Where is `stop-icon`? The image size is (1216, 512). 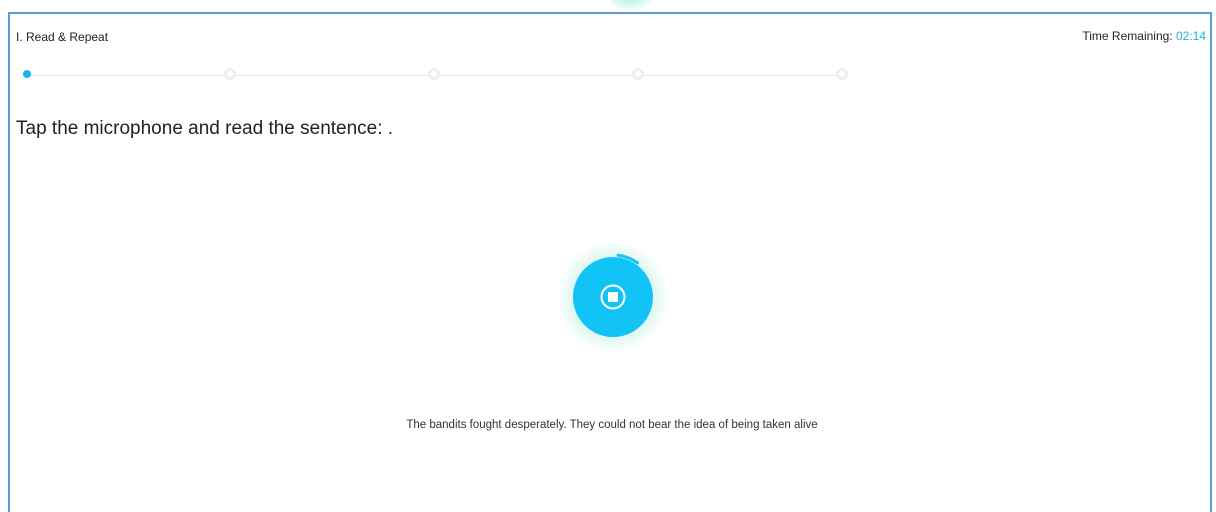 stop-icon is located at coordinates (613, 297).